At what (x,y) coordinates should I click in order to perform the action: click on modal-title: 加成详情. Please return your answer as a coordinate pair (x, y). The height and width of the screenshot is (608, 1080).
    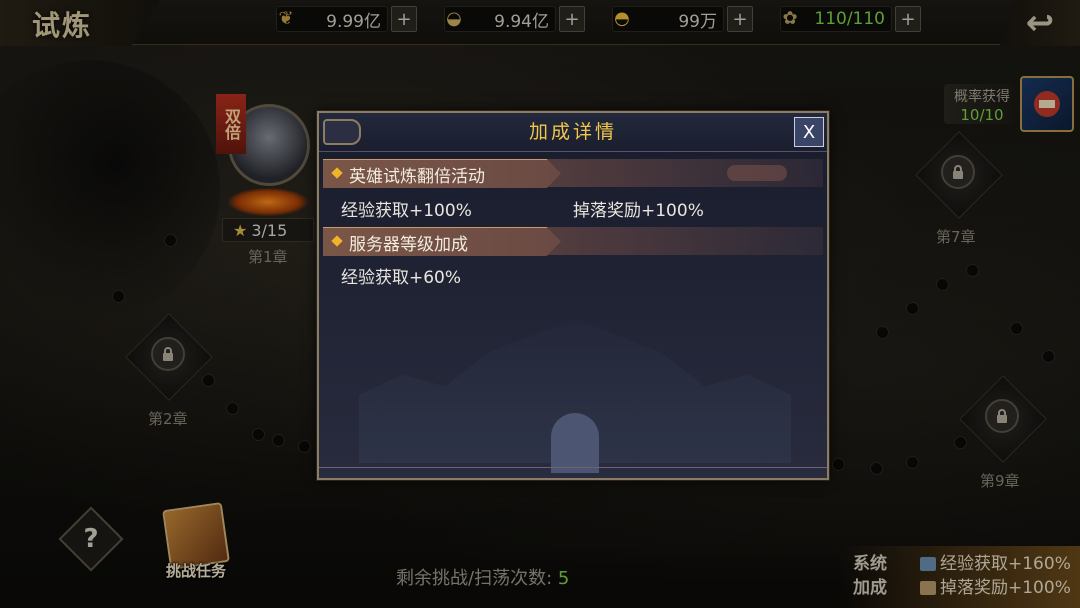
    Looking at the image, I should click on (572, 132).